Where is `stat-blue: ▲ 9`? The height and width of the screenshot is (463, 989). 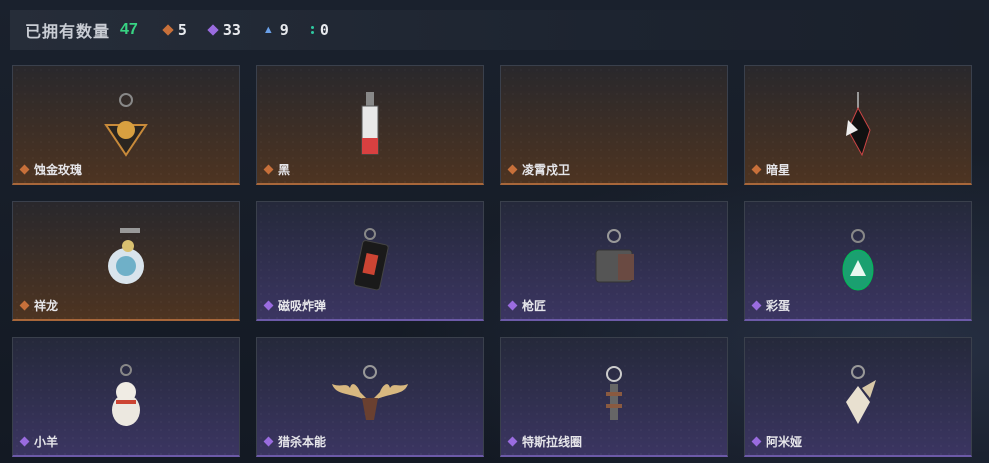
stat-blue: ▲ 9 is located at coordinates (276, 30).